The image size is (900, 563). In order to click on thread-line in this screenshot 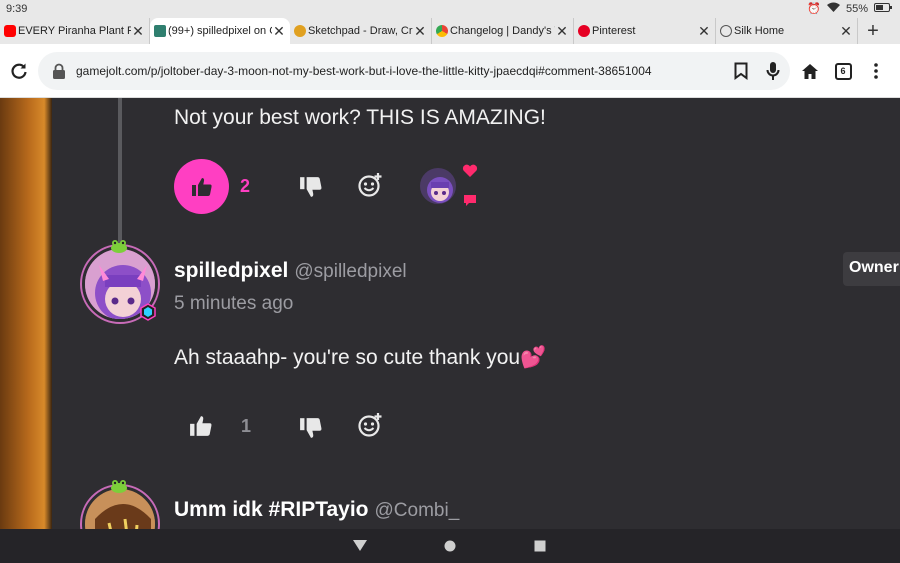, I will do `click(120, 175)`.